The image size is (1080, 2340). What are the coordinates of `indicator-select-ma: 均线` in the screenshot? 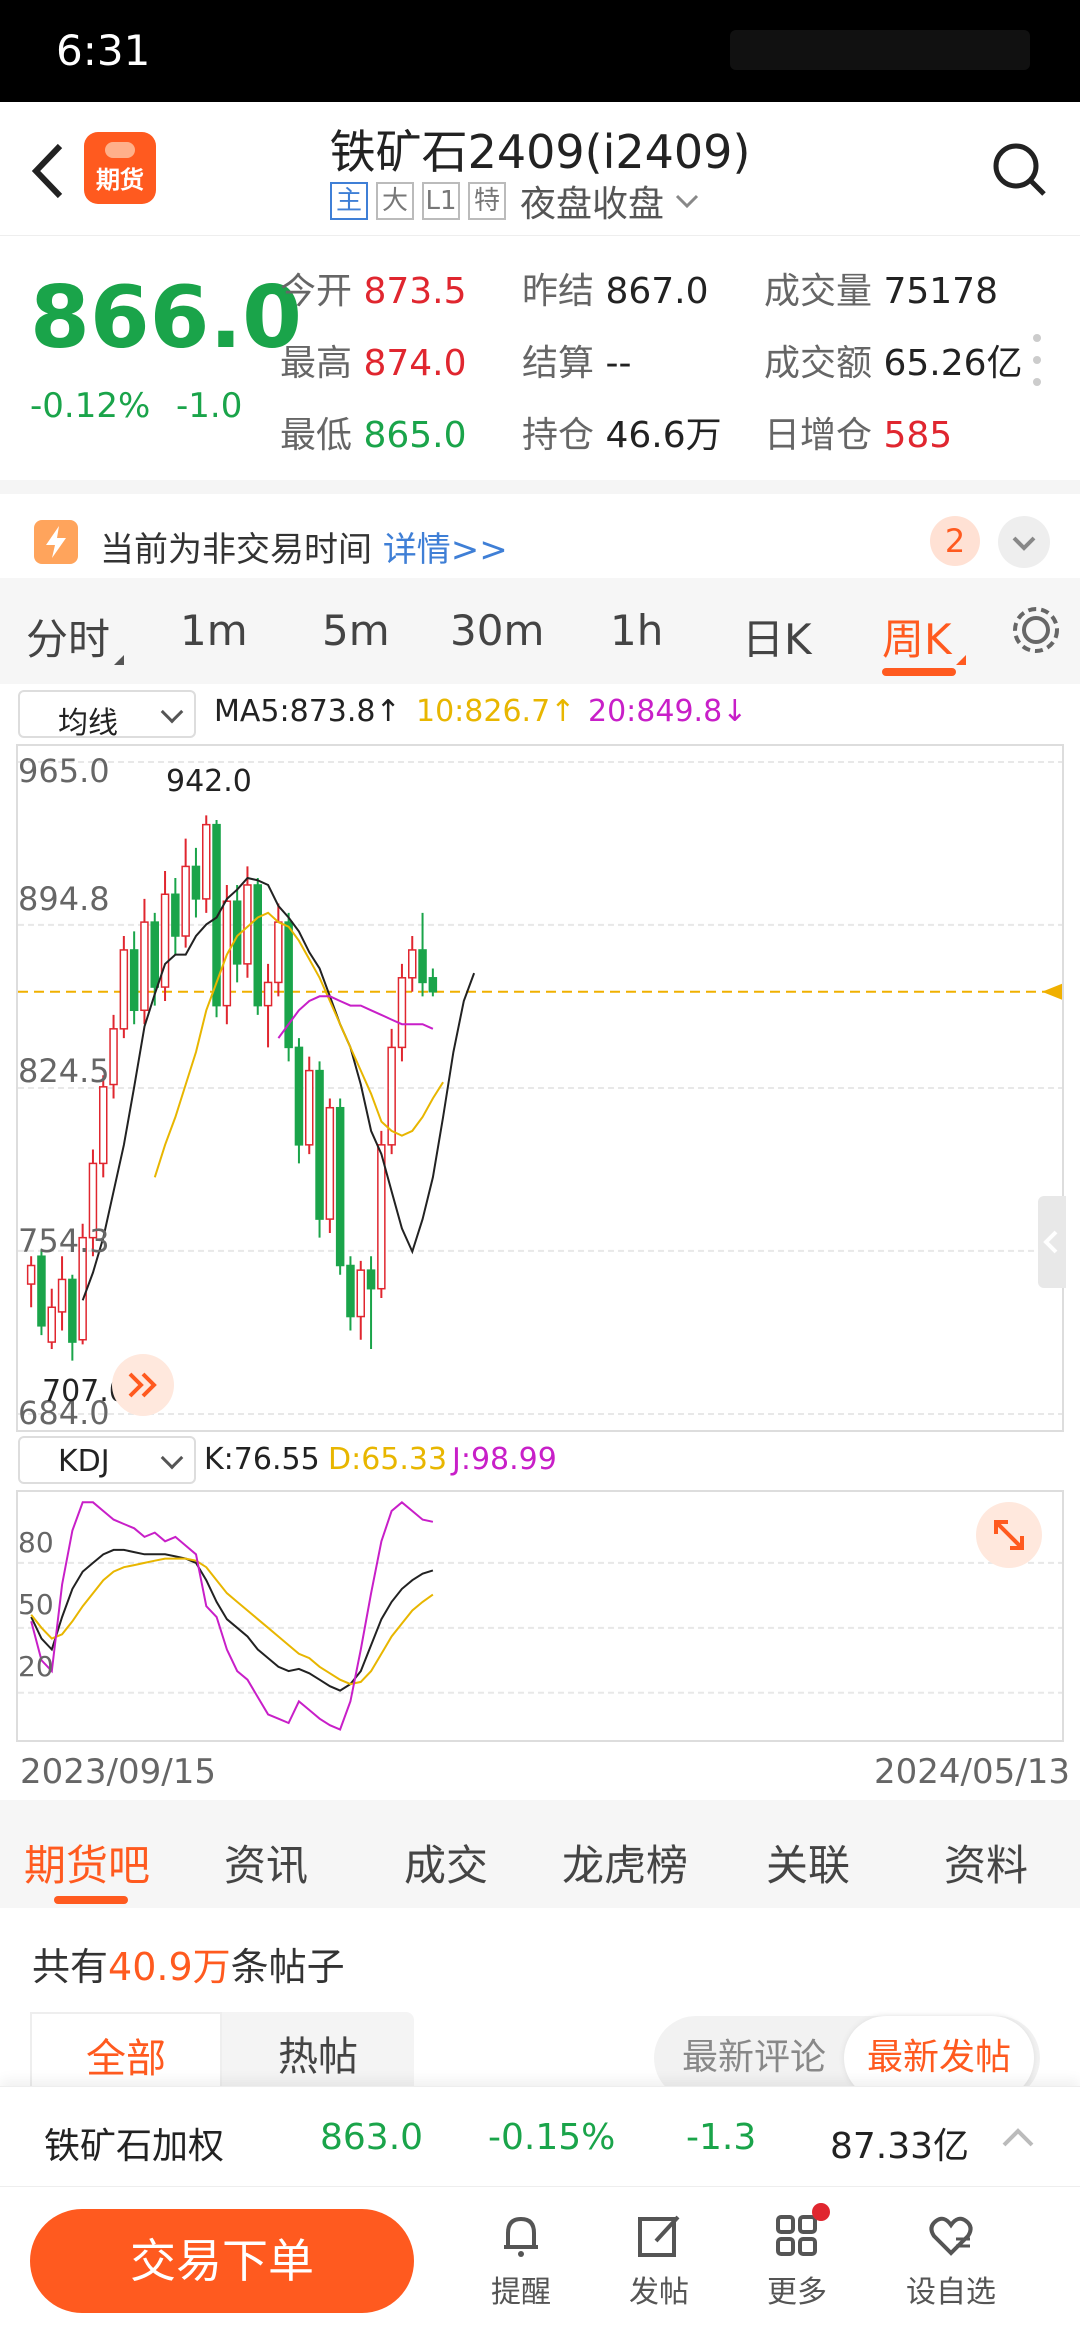 It's located at (107, 715).